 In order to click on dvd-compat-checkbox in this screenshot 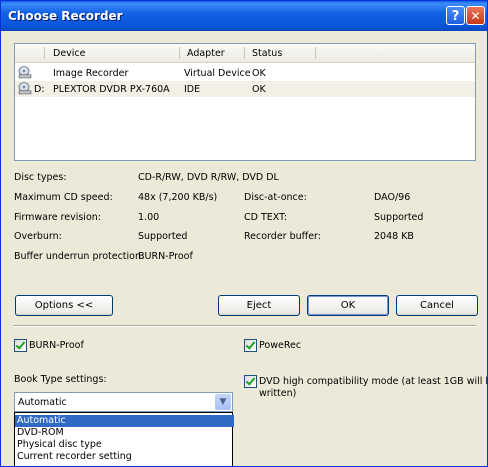, I will do `click(250, 381)`.